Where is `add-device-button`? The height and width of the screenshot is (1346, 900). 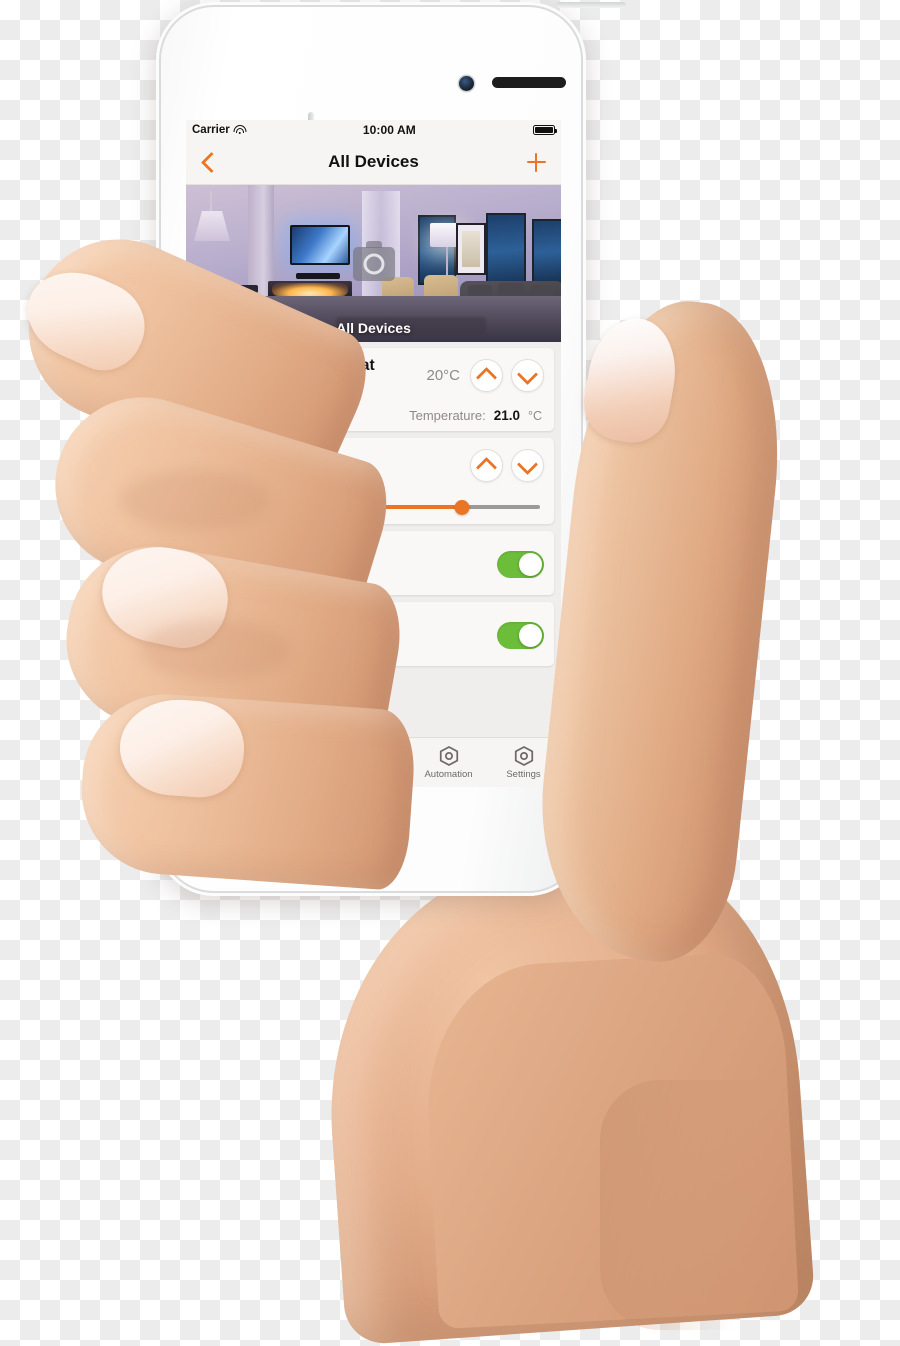 add-device-button is located at coordinates (536, 162).